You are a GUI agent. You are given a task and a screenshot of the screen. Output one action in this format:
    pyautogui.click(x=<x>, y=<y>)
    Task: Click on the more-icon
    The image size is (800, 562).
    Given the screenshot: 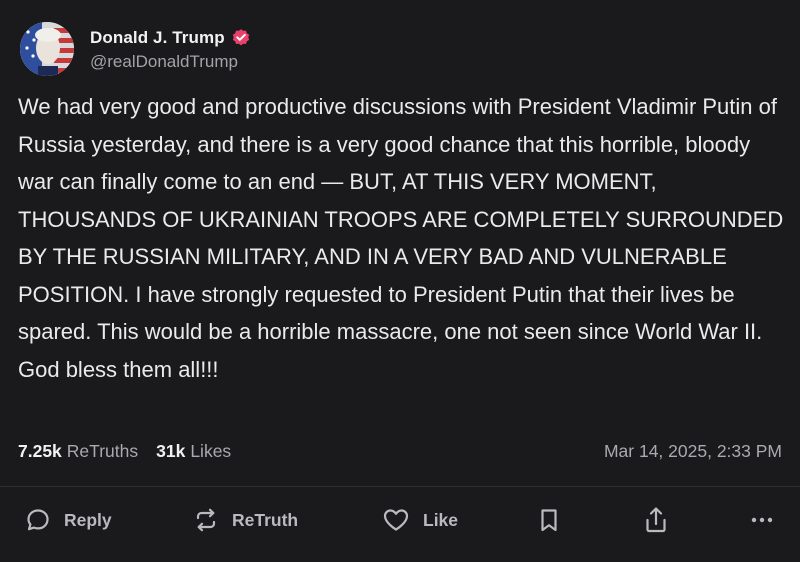 What is the action you would take?
    pyautogui.click(x=762, y=520)
    